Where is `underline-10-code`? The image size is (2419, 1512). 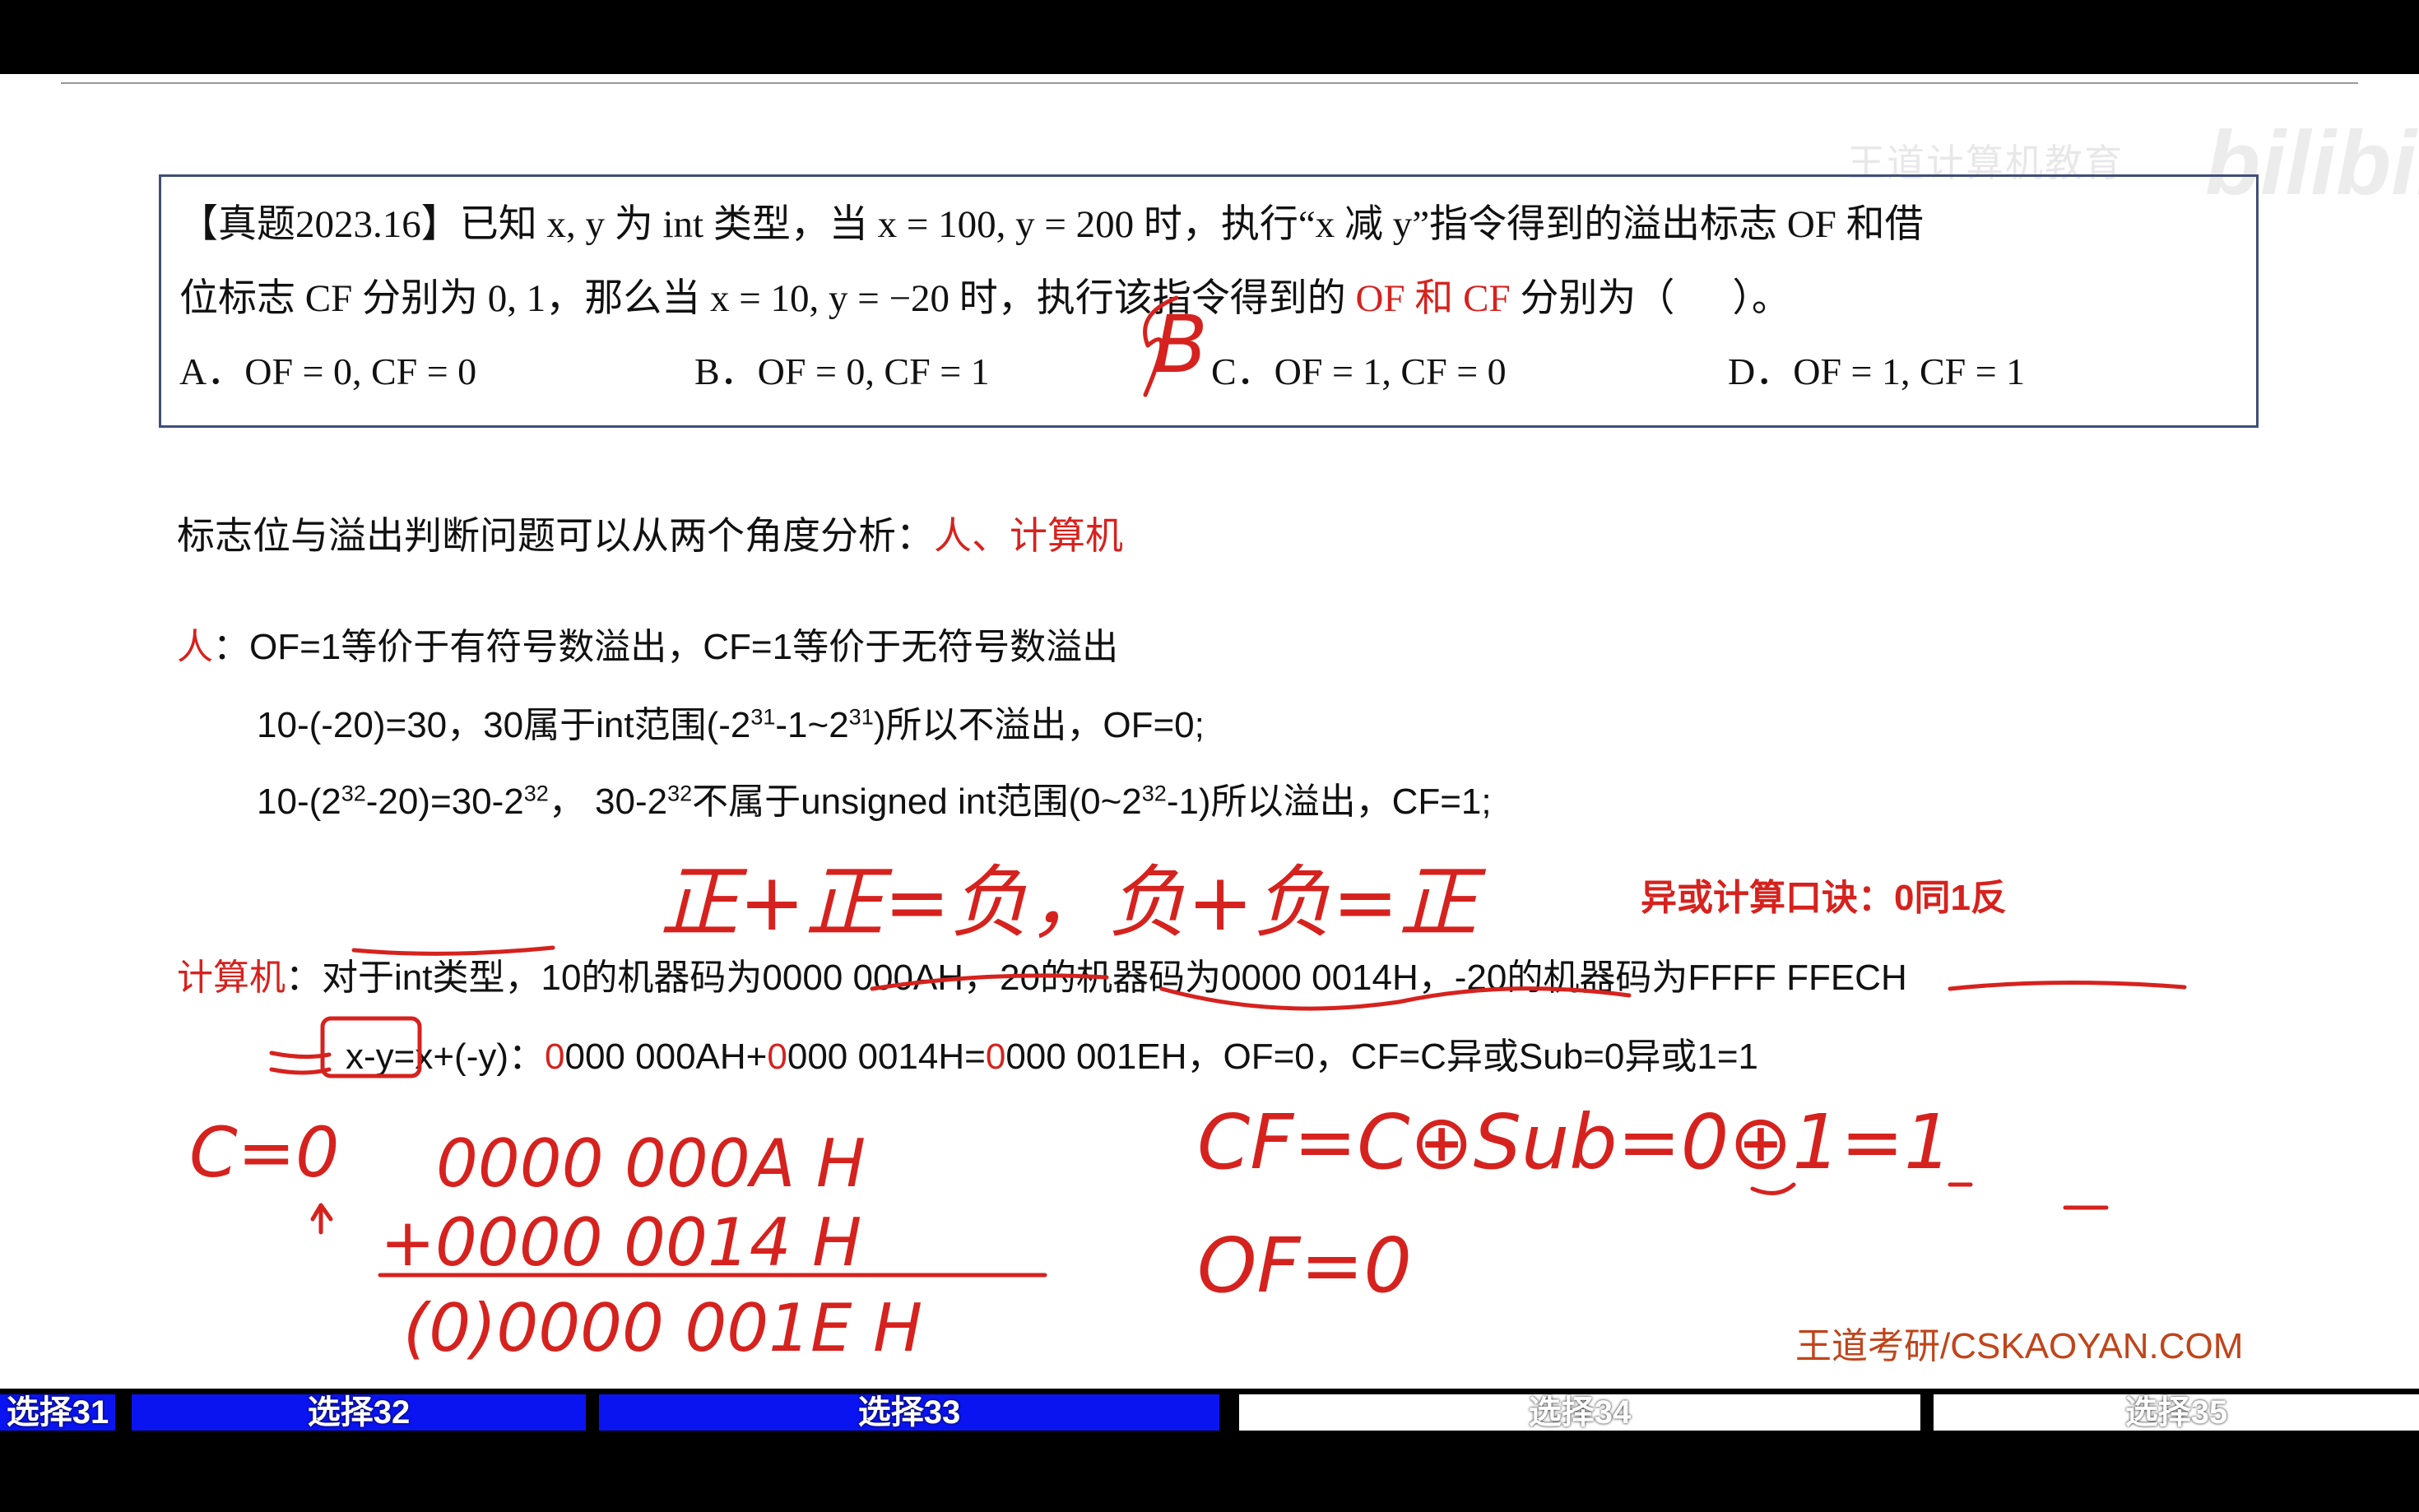 underline-10-code is located at coordinates (990, 982).